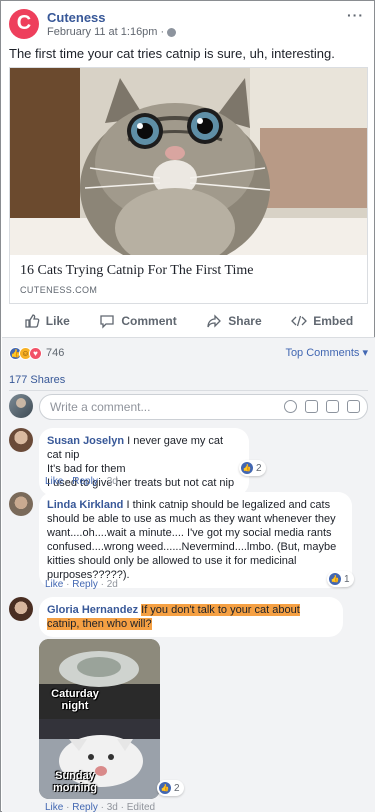  I want to click on globe-icon, so click(172, 32).